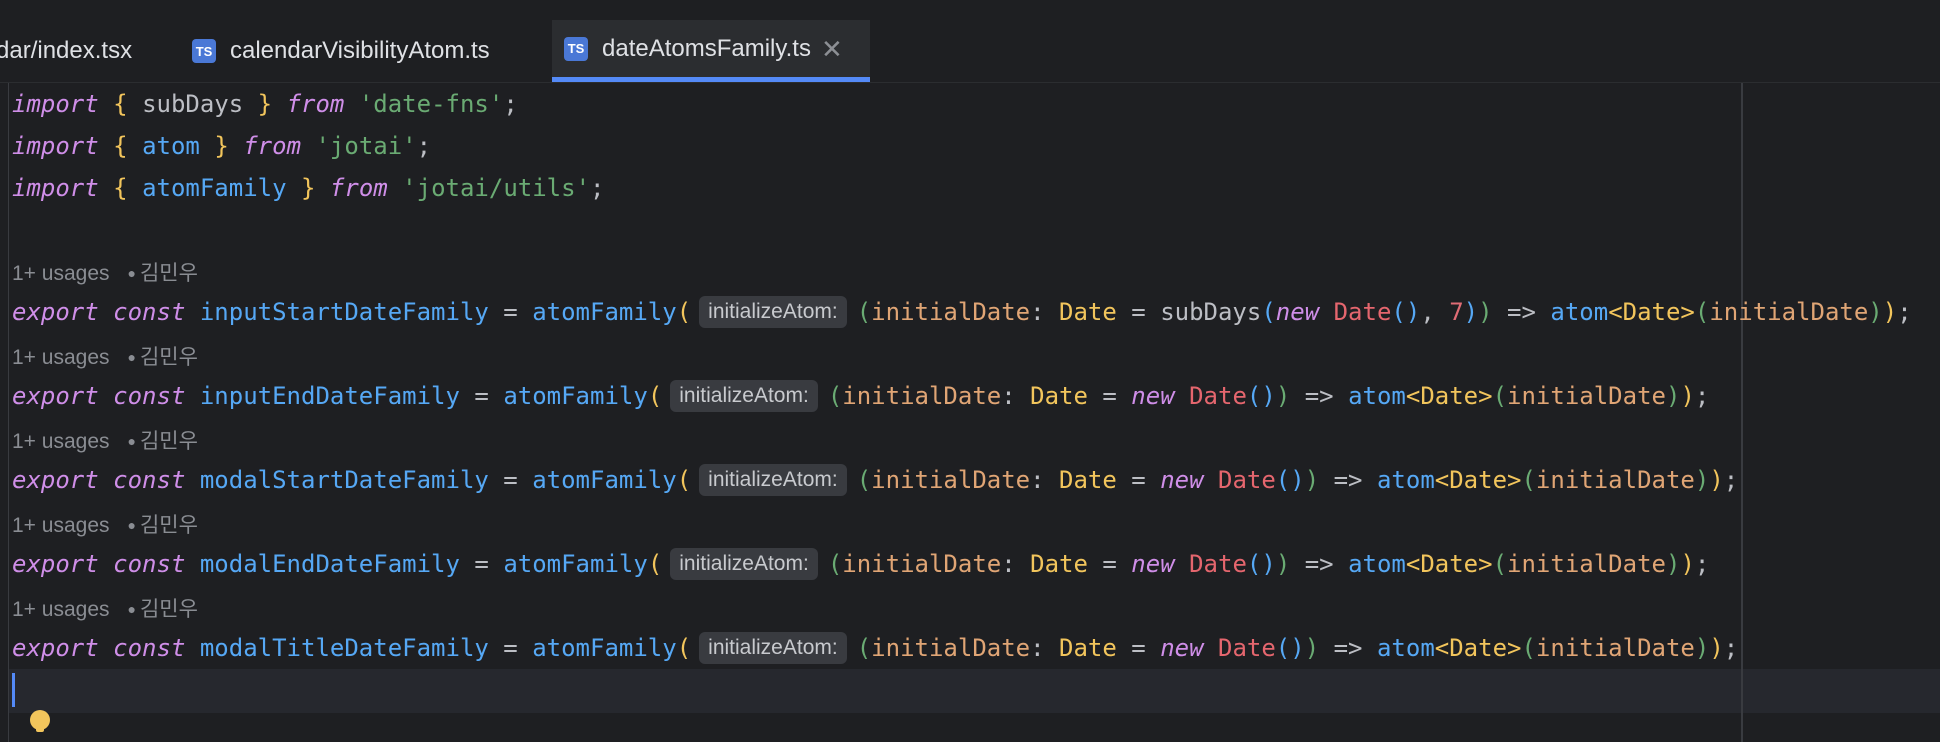  I want to click on tab-calendar-visibility-atom: TS calendarVisibilityAtom.ts, so click(341, 51).